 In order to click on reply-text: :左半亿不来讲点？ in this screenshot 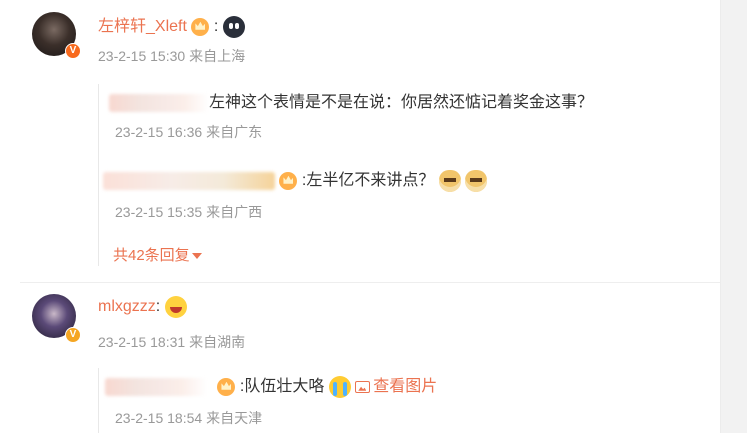, I will do `click(368, 180)`.